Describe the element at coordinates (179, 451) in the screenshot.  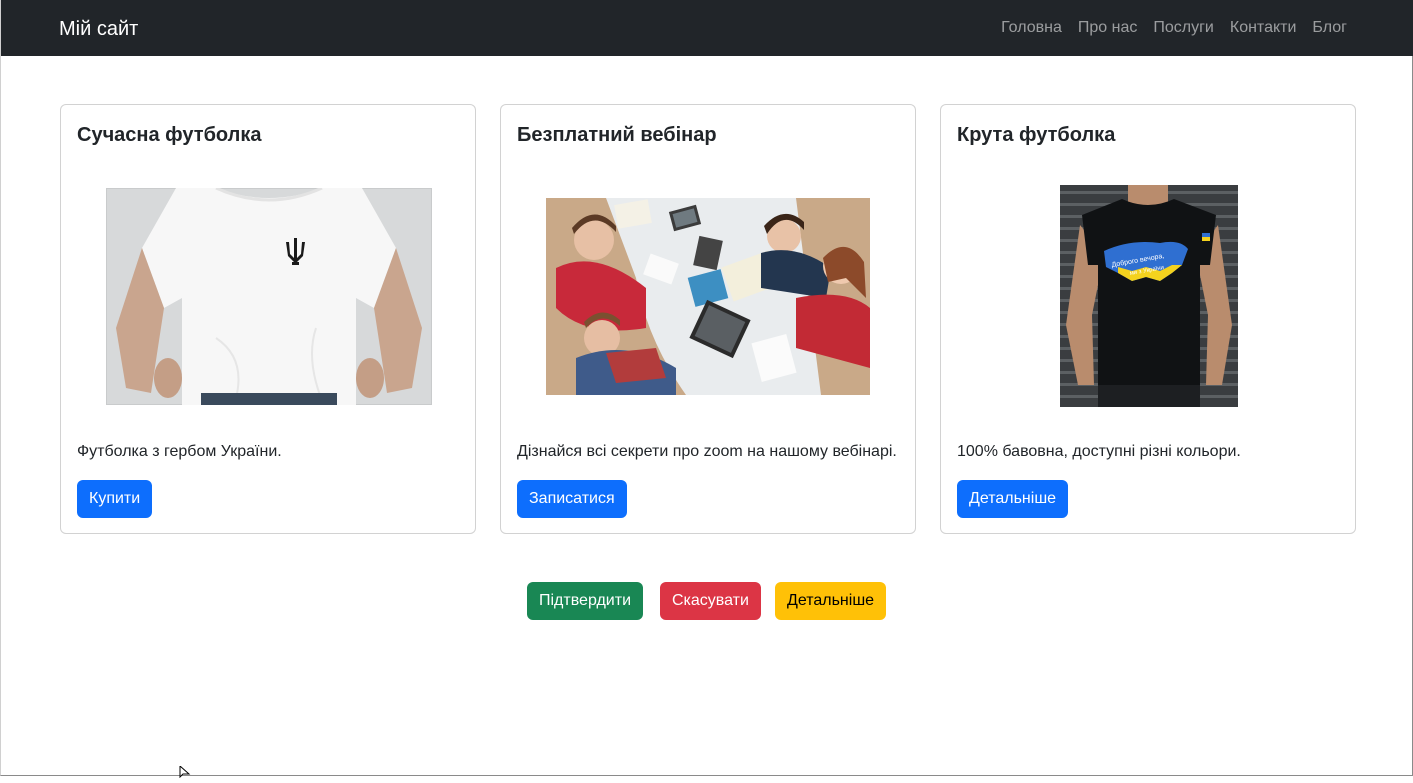
I see `card-description: Футболка з гербом України.` at that location.